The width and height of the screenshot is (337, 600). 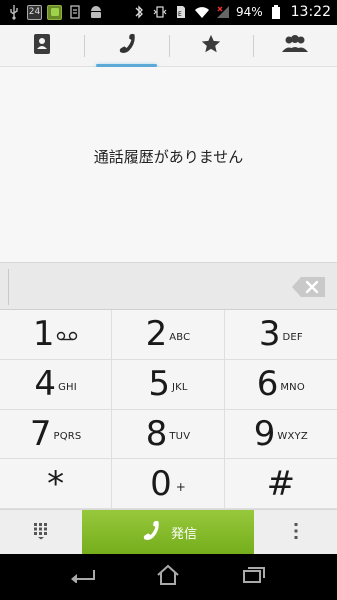 I want to click on app-icon, so click(x=54, y=12).